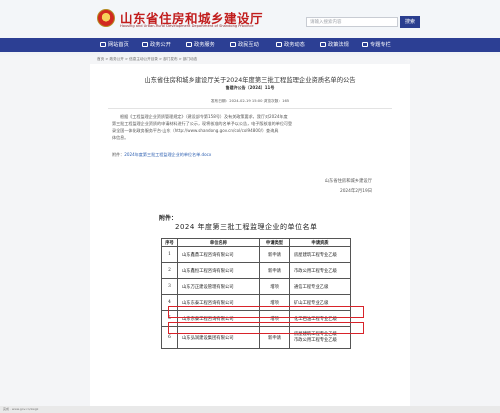 The image size is (500, 413). I want to click on row-number: 1, so click(169, 254).